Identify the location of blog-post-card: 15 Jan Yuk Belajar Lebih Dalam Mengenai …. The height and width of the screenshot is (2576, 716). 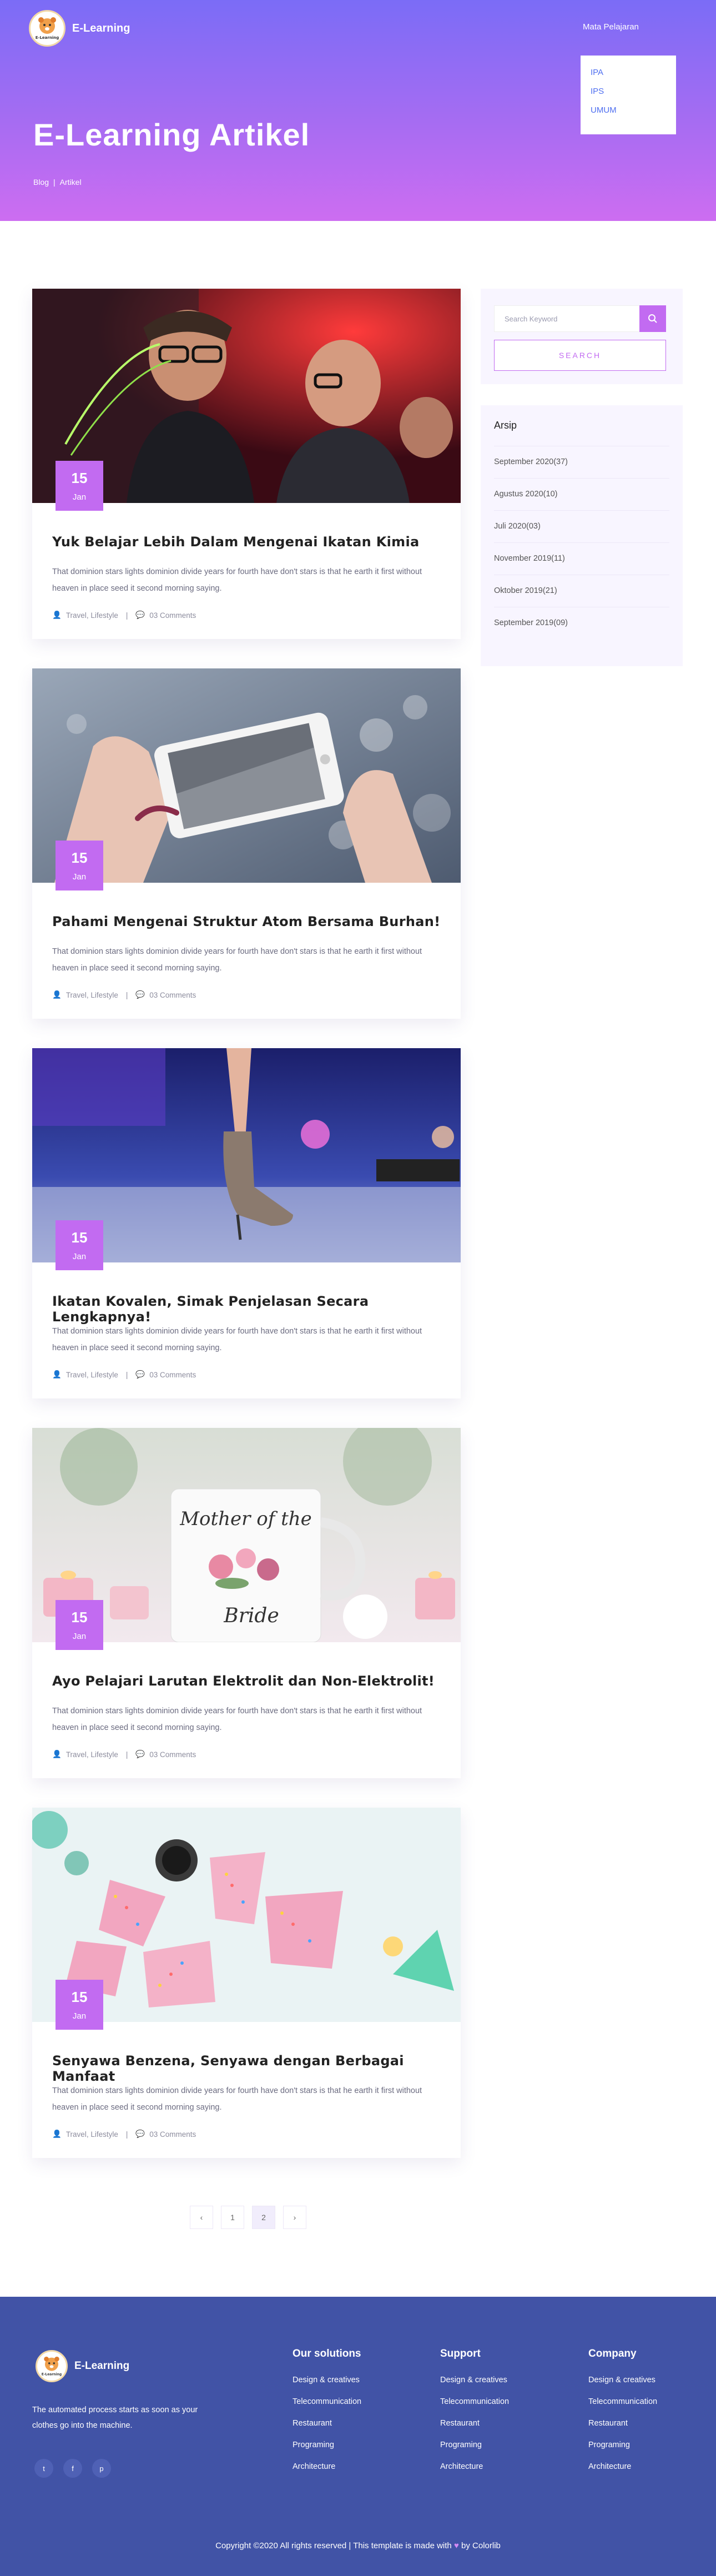
(246, 464).